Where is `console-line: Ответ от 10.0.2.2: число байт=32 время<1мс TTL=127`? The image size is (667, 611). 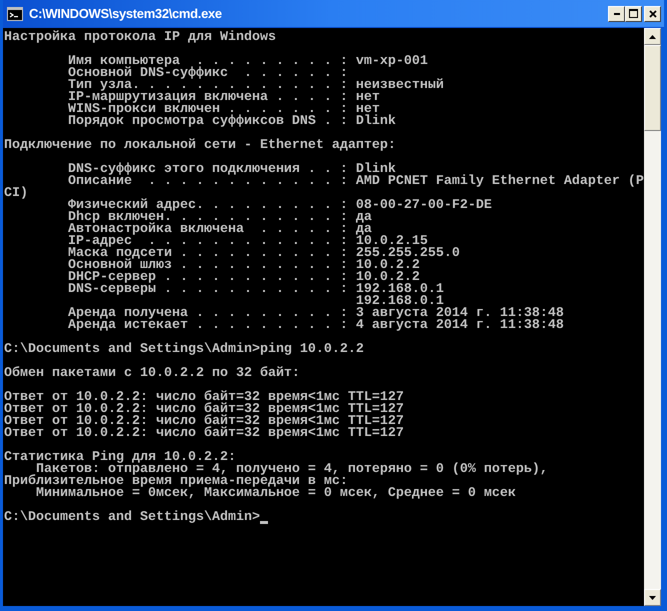 console-line: Ответ от 10.0.2.2: число байт=32 время<1мс TTL=127 is located at coordinates (204, 434).